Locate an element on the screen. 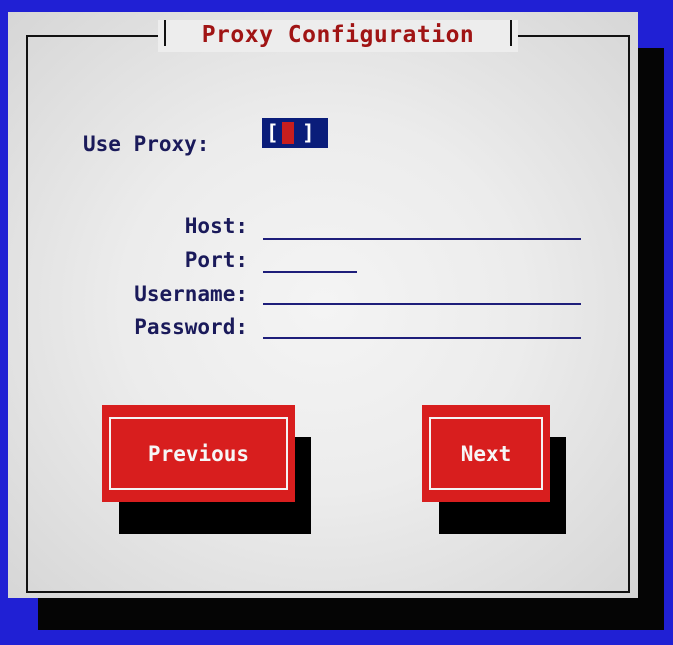 The width and height of the screenshot is (673, 645). checkbox-bracket-close: ] is located at coordinates (308, 133).